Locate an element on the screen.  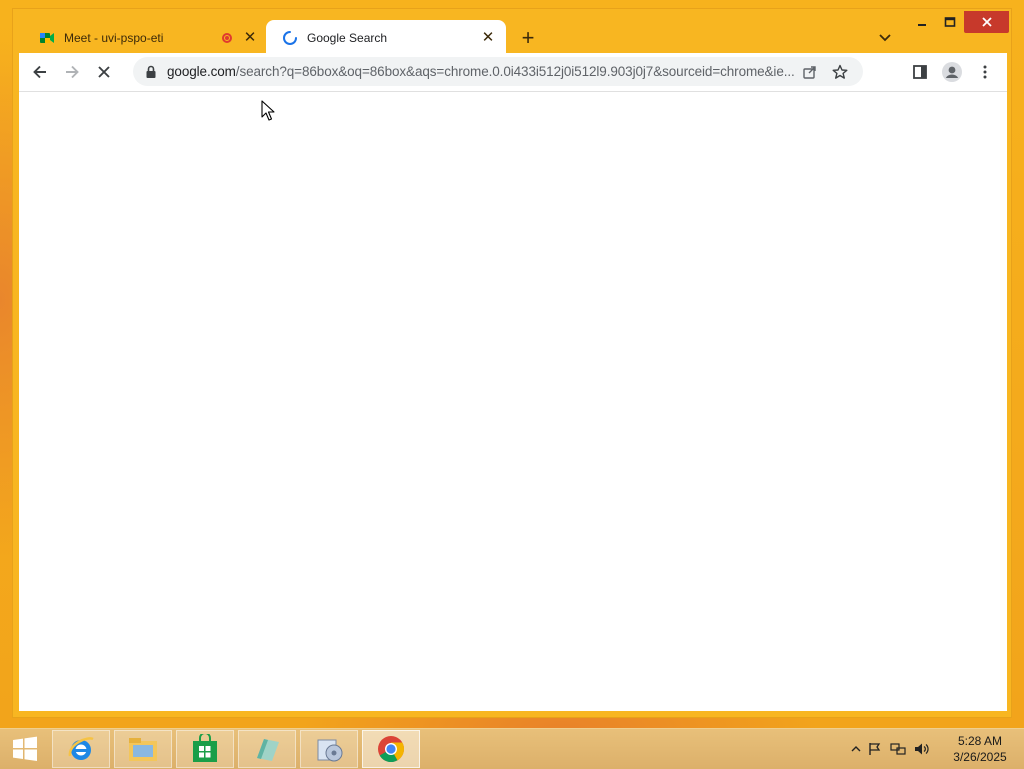
system-tray is located at coordinates (891, 749).